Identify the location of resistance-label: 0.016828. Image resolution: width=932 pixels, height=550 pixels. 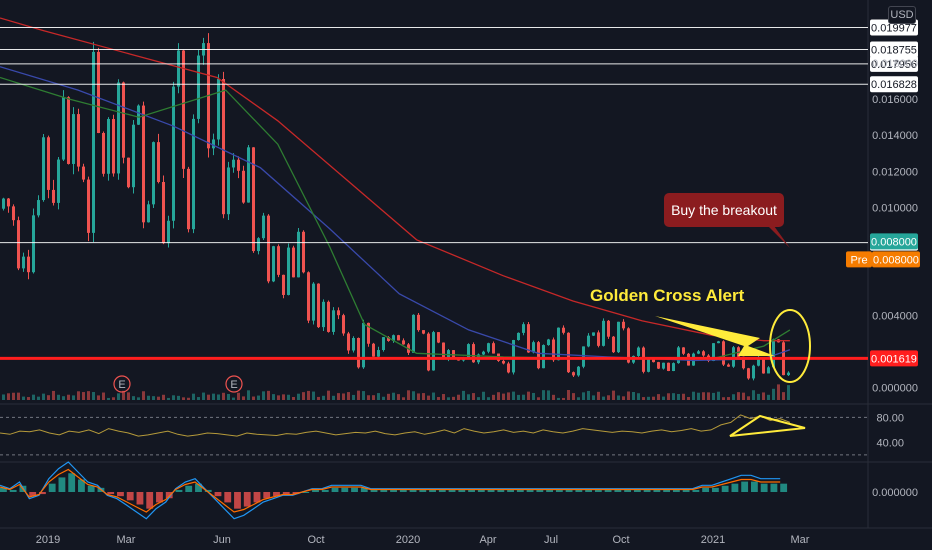
(894, 85).